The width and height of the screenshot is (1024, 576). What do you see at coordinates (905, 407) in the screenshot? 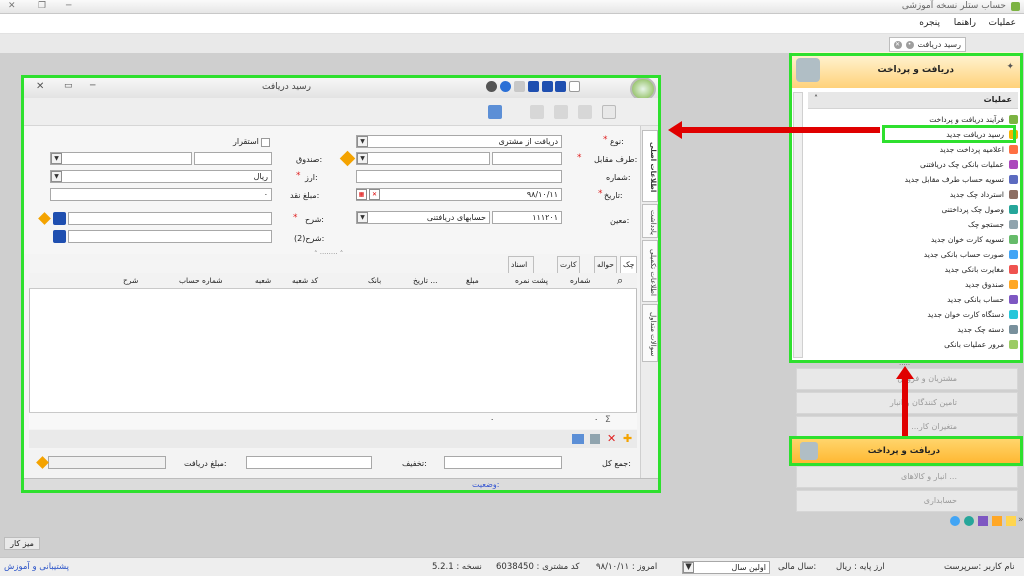
I see `arrow-up-shaft` at bounding box center [905, 407].